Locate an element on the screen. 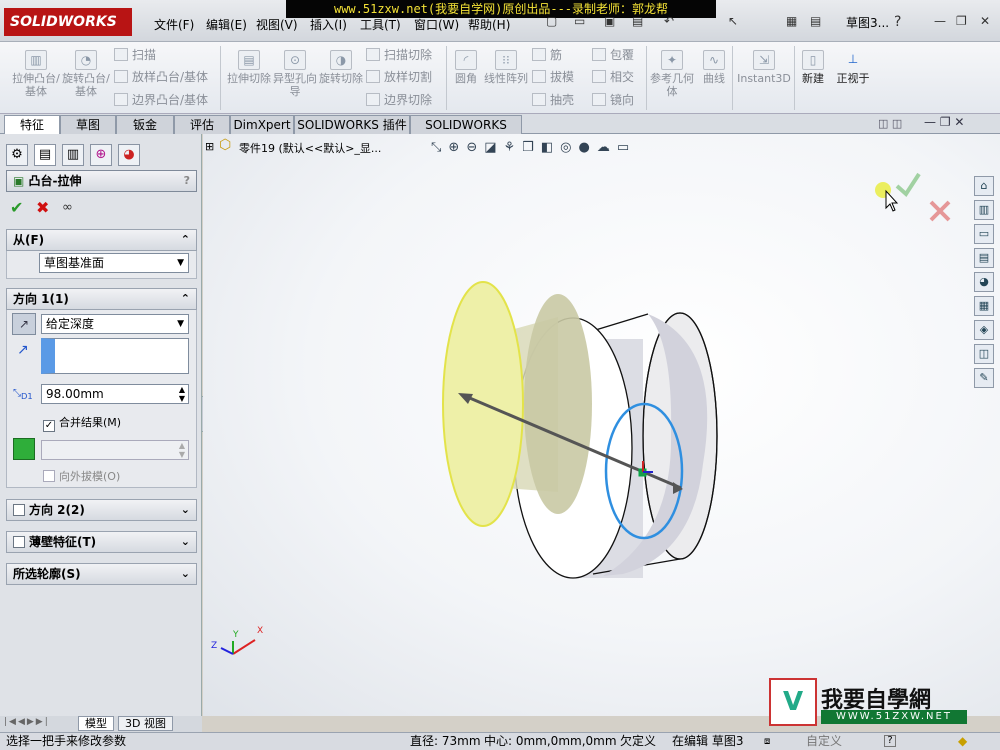 This screenshot has width=1000, height=750. fillet-button: ◜ 圆角 is located at coordinates (466, 67).